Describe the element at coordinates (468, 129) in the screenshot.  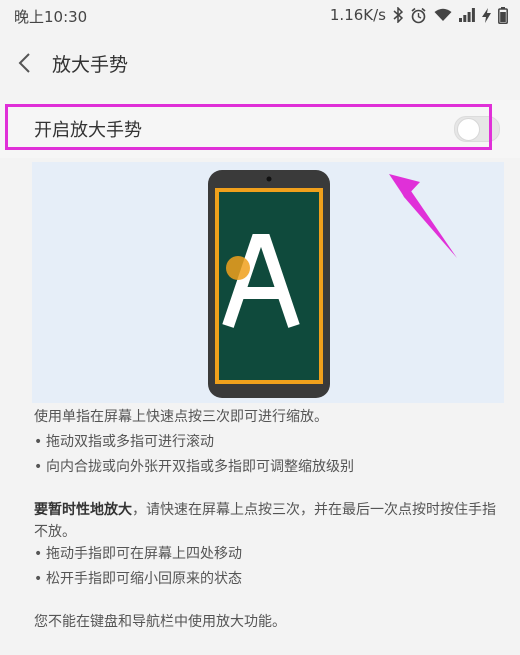
I see `toggle-knob` at that location.